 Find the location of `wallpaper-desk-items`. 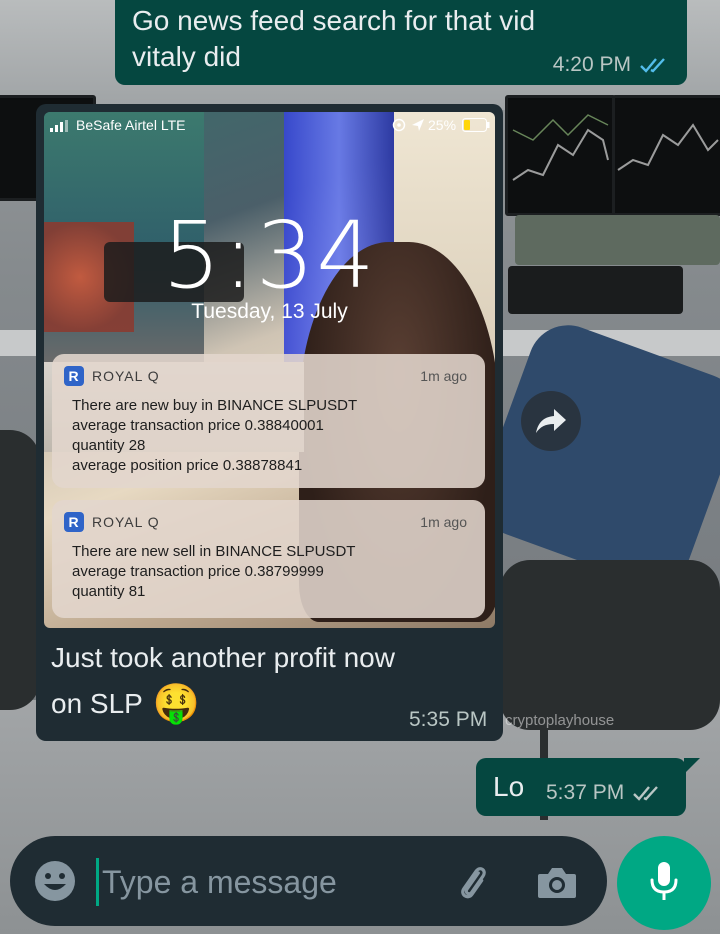

wallpaper-desk-items is located at coordinates (617, 240).